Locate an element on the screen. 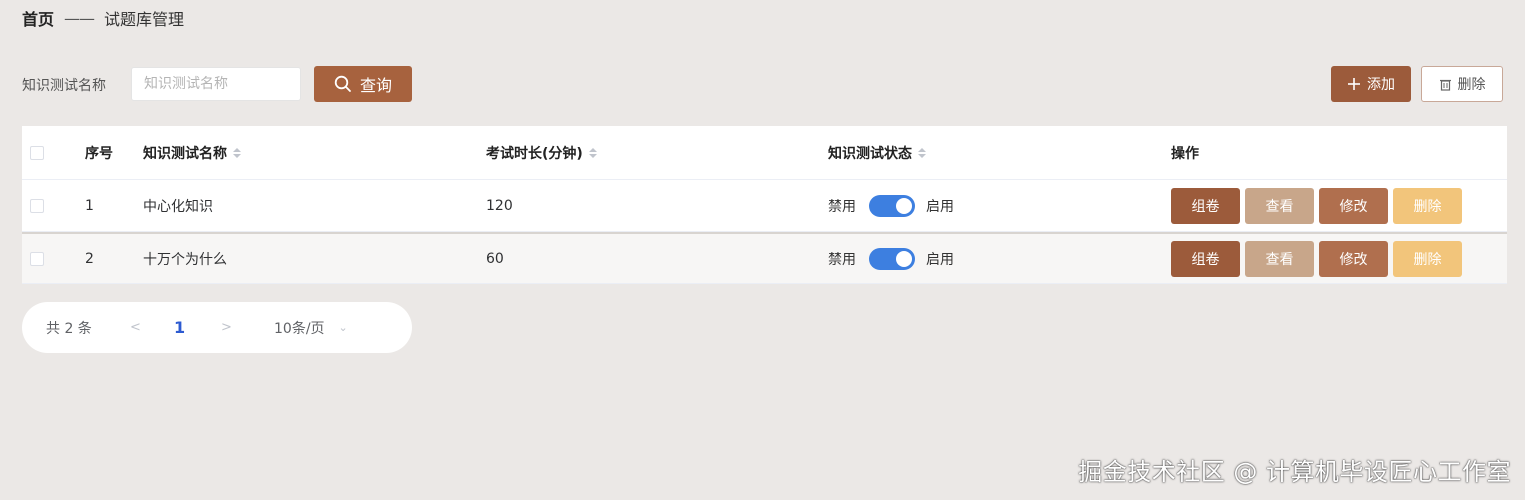 This screenshot has height=500, width=1525. column-header-duration-label: 考试时长(分钟) is located at coordinates (534, 153).